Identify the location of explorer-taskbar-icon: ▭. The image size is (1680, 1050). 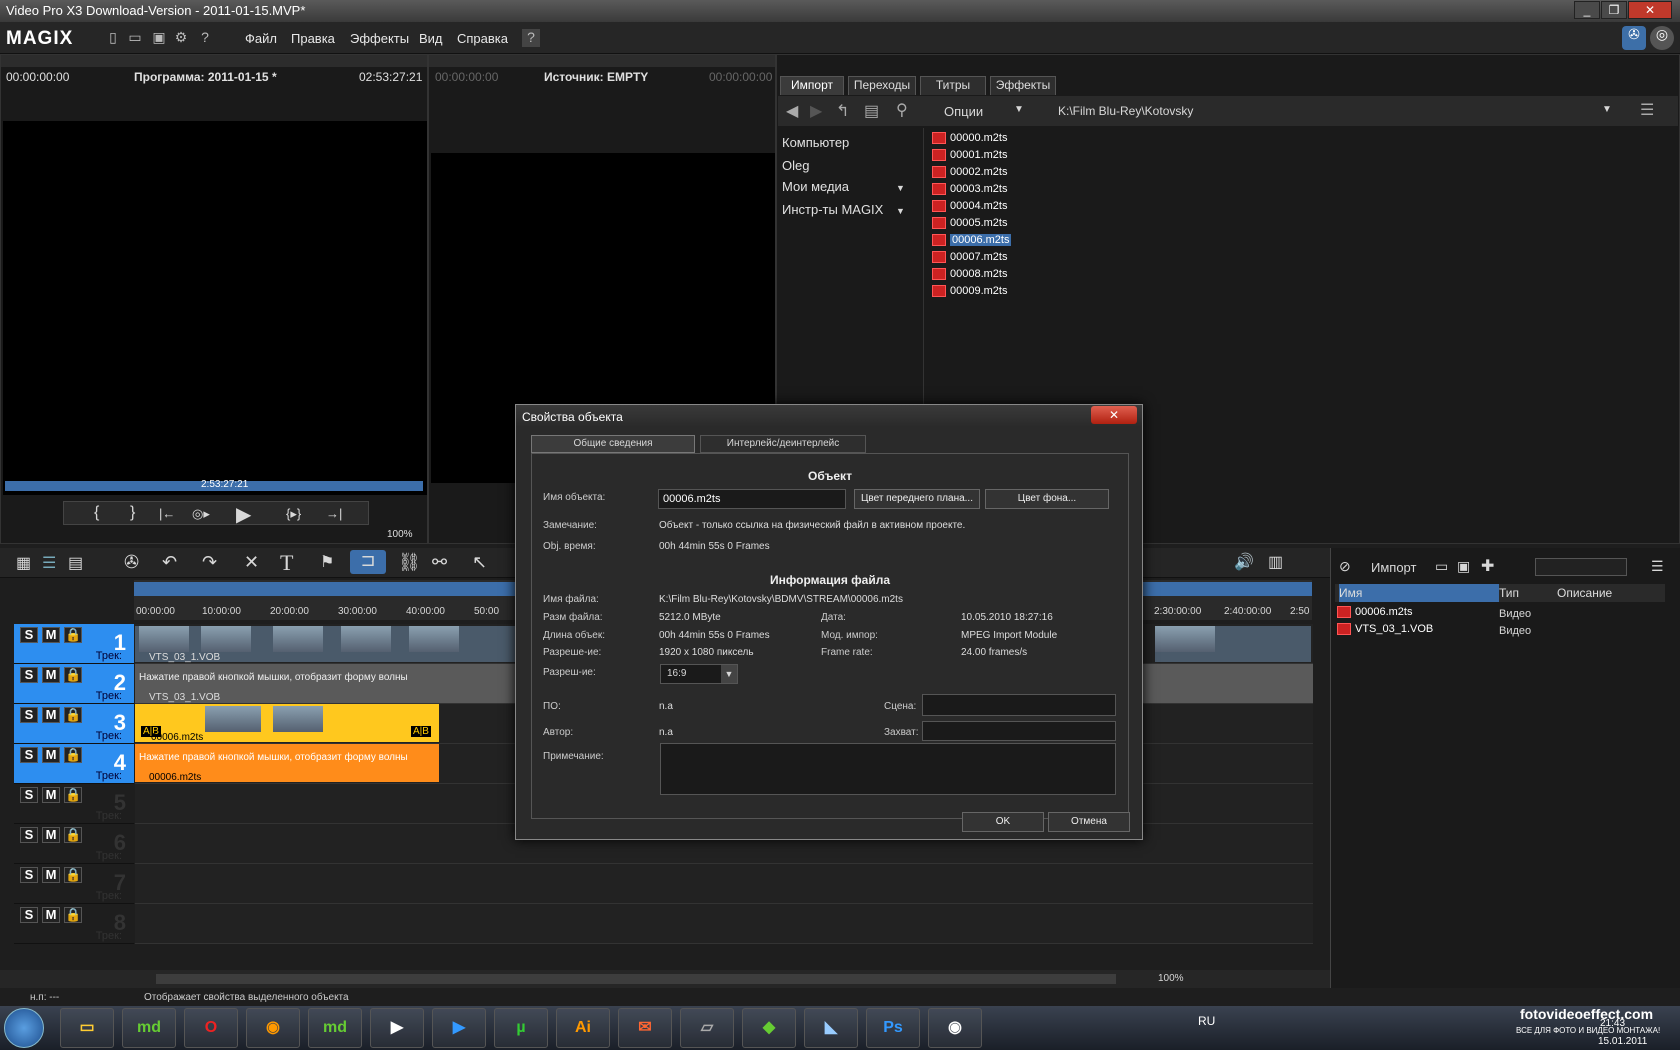
(87, 1028).